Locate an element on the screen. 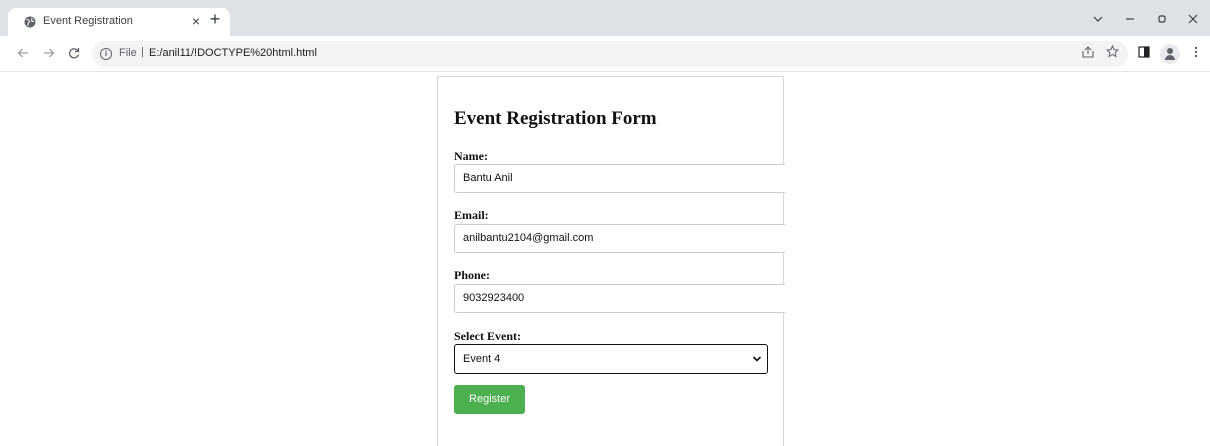 The image size is (1210, 446). address-url: E:/anil11/!DOCTYPE%20html.html is located at coordinates (233, 53).